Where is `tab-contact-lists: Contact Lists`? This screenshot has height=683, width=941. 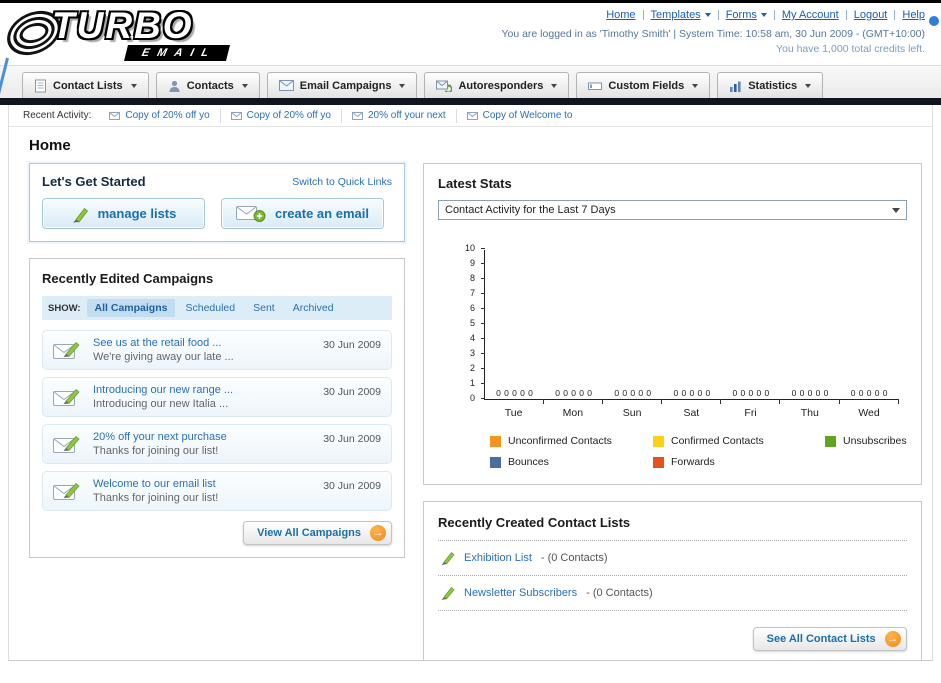
tab-contact-lists: Contact Lists is located at coordinates (85, 85).